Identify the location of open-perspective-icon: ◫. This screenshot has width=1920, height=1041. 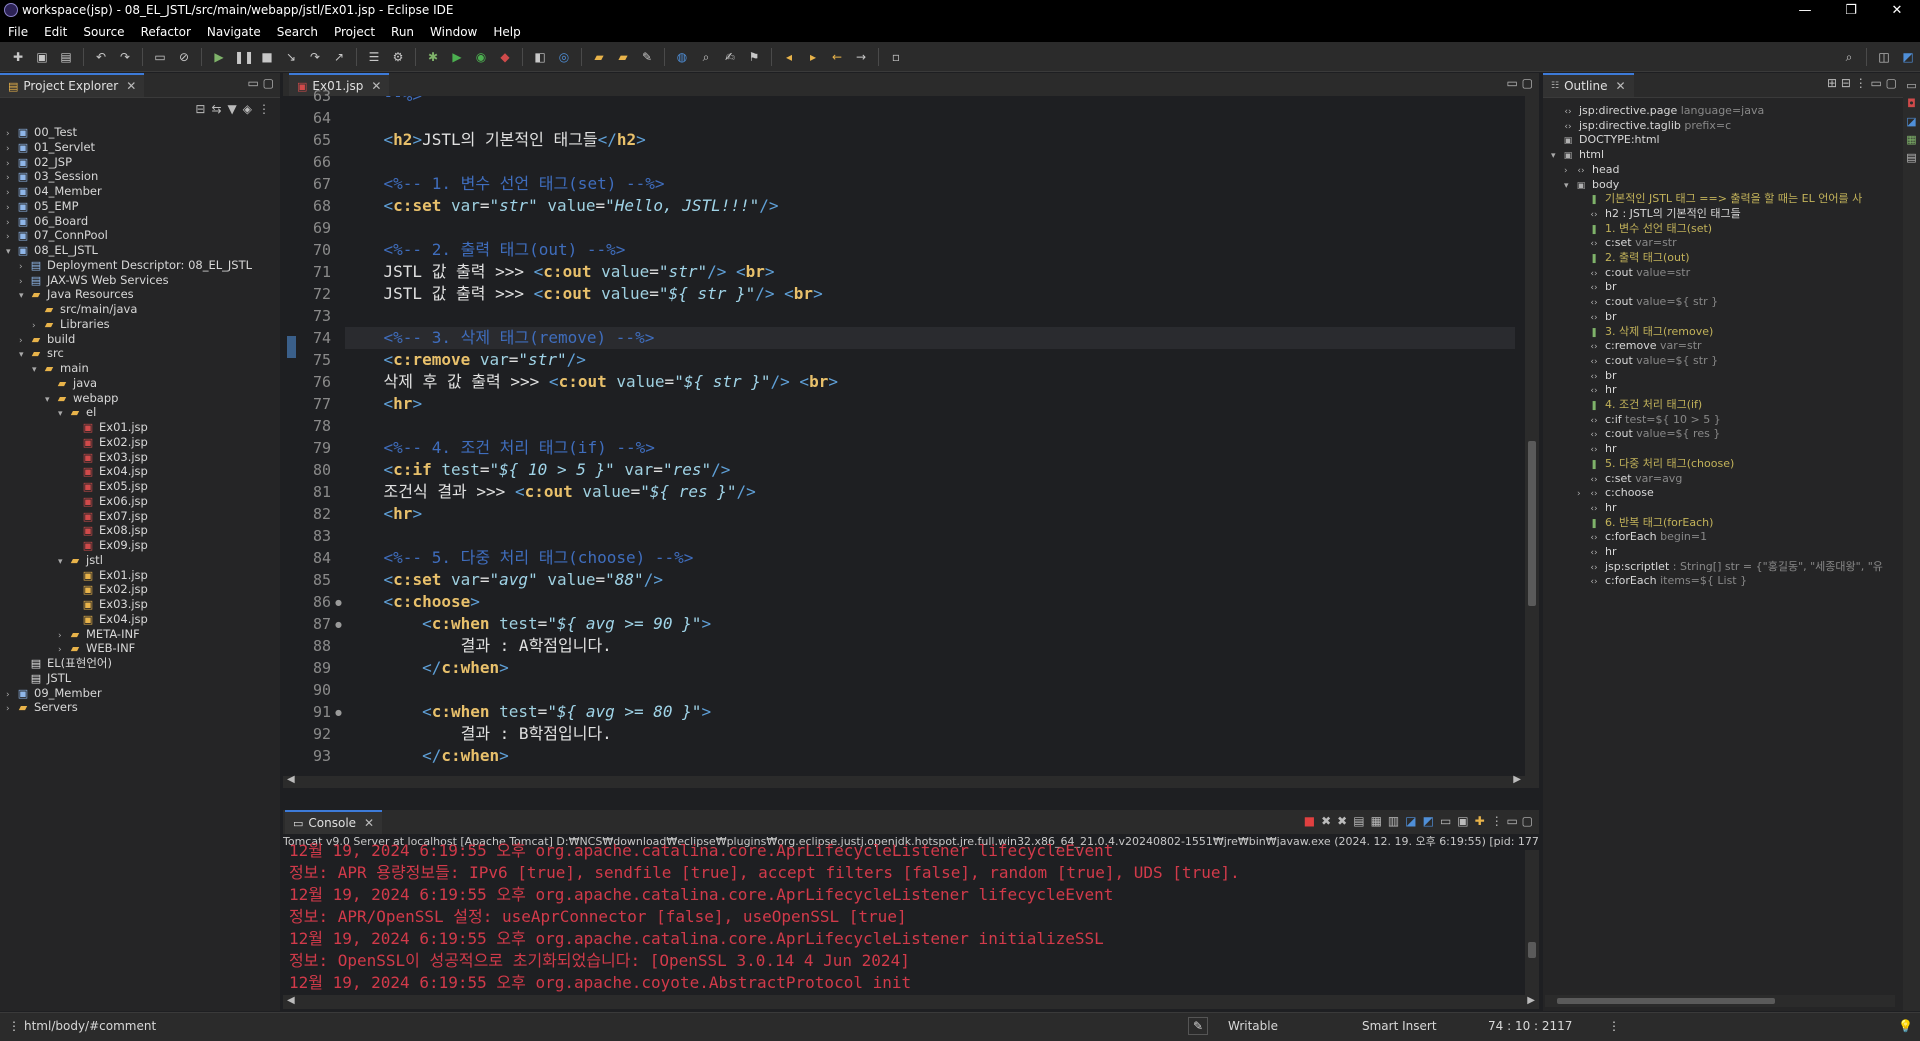
(1884, 57).